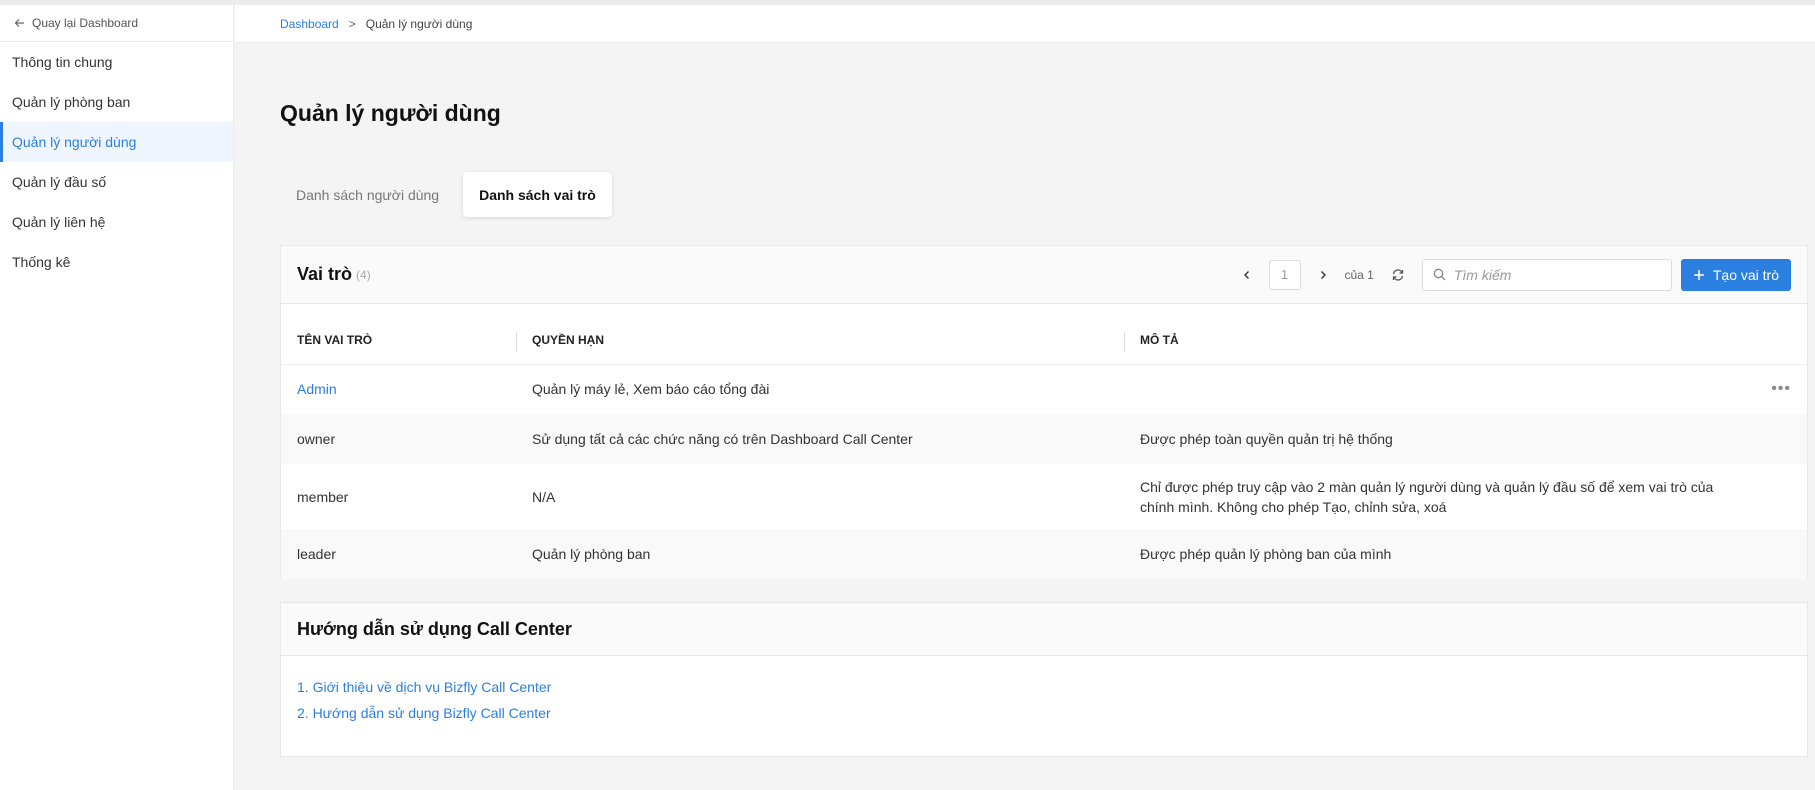 The height and width of the screenshot is (790, 1815). What do you see at coordinates (71, 102) in the screenshot?
I see `sidebar-item-label: Quản lý phòng ban` at bounding box center [71, 102].